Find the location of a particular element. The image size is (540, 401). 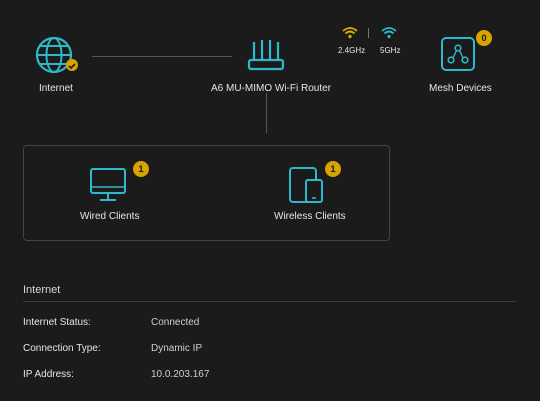

wifi-5ghz-indicator: 5GHz is located at coordinates (391, 42).